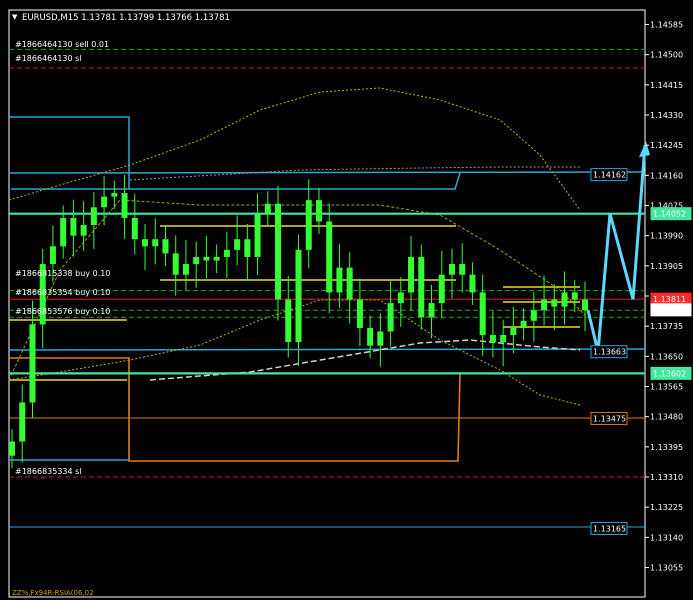  Describe the element at coordinates (666, 447) in the screenshot. I see `y-tick-label: 1.13395` at that location.